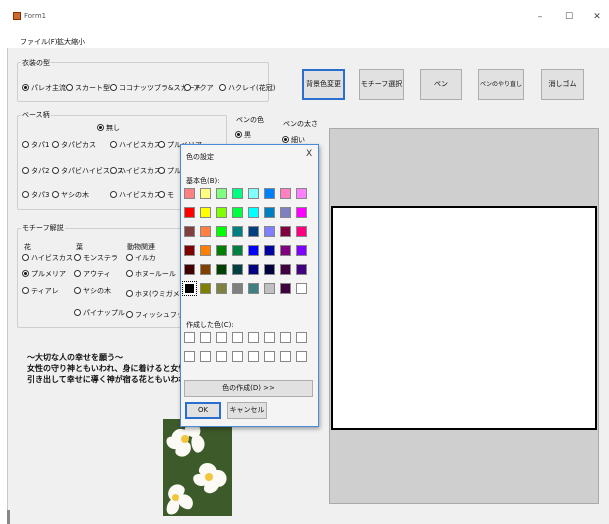 The height and width of the screenshot is (524, 609). I want to click on motif-tiare: ティアレ, so click(40, 291).